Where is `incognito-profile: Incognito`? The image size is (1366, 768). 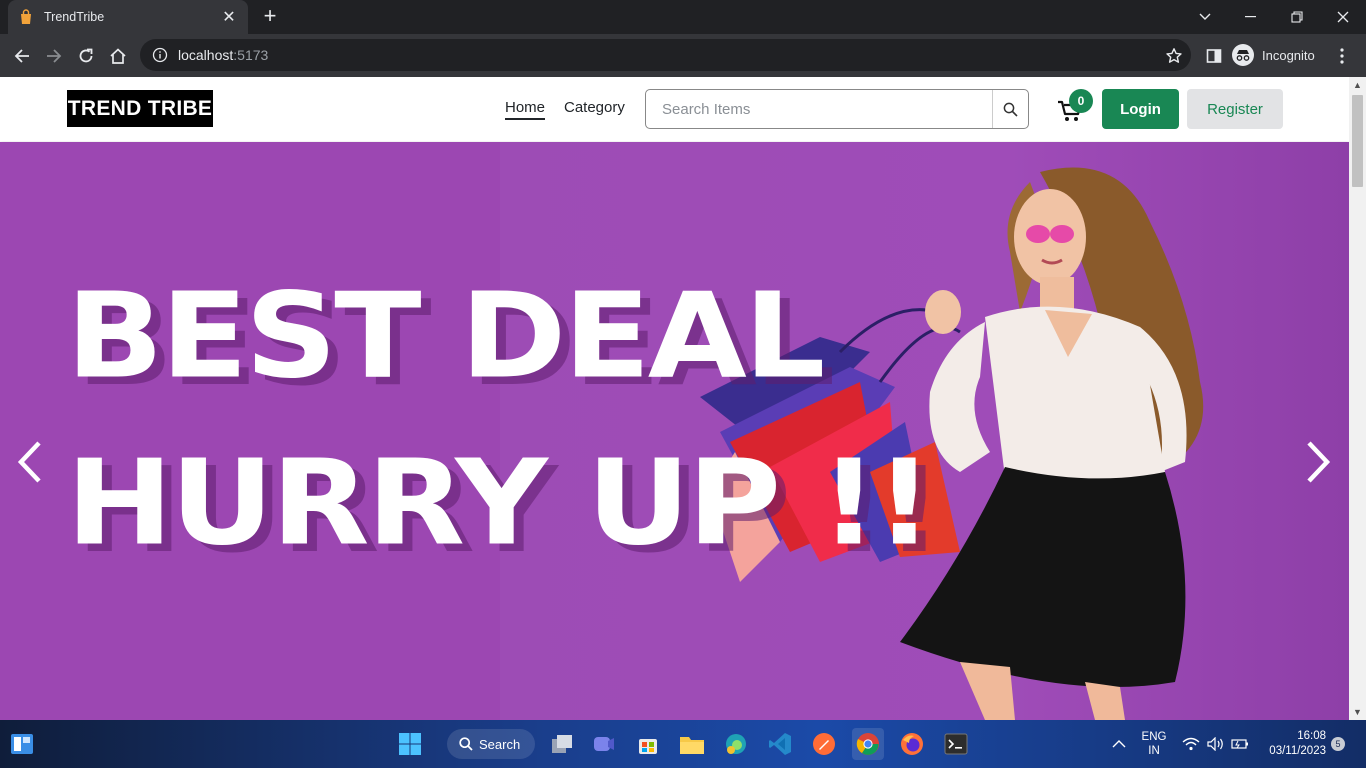 incognito-profile: Incognito is located at coordinates (1273, 55).